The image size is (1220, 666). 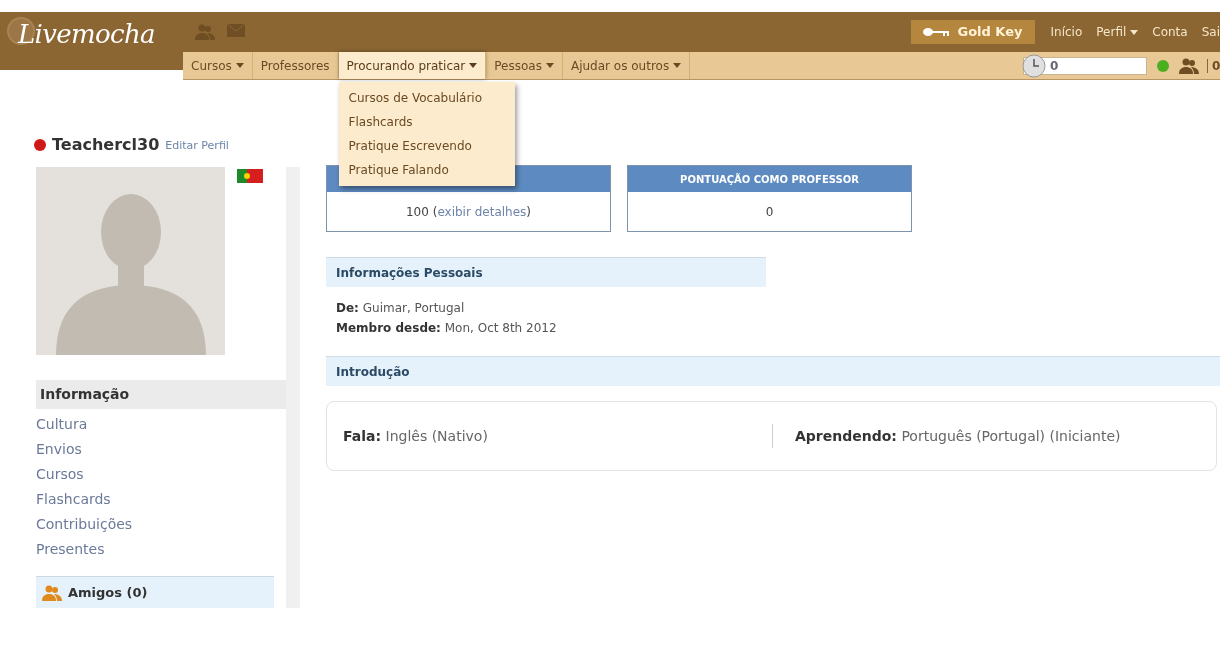 What do you see at coordinates (773, 371) in the screenshot?
I see `section-header: Introdução` at bounding box center [773, 371].